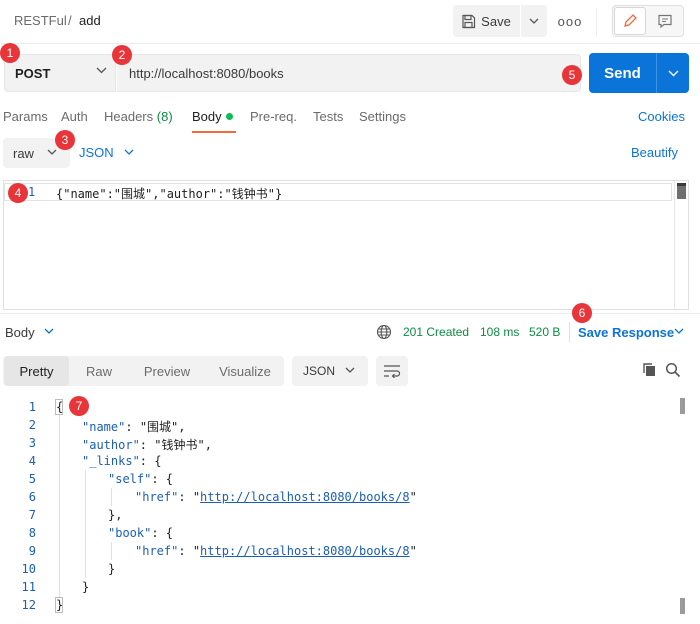 Image resolution: width=700 pixels, height=624 pixels. Describe the element at coordinates (159, 427) in the screenshot. I see `json-value: "围城"` at that location.